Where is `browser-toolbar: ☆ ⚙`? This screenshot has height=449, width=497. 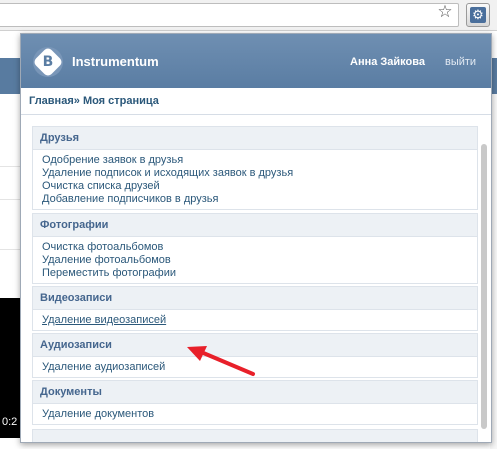 browser-toolbar: ☆ ⚙ is located at coordinates (248, 15).